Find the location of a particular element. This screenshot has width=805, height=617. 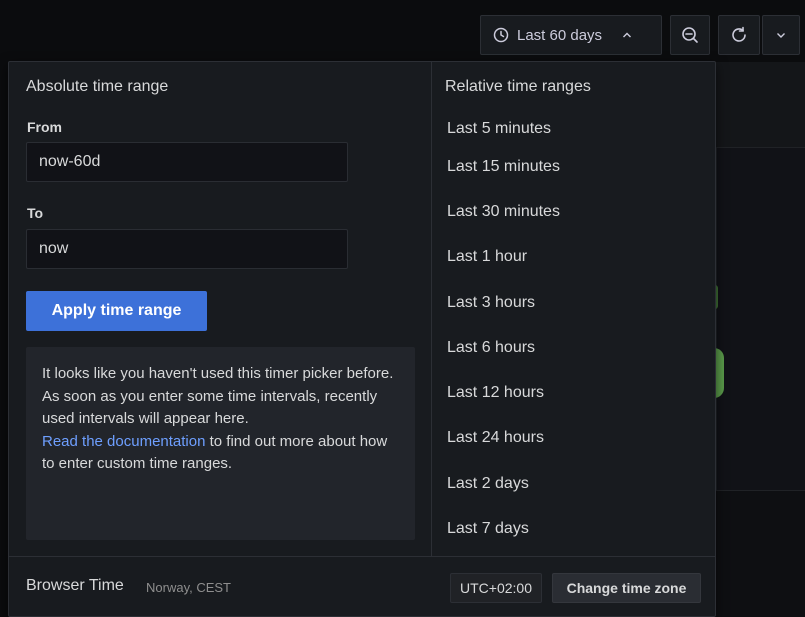

relative-time-ranges-title: Relative time ranges is located at coordinates (518, 86).